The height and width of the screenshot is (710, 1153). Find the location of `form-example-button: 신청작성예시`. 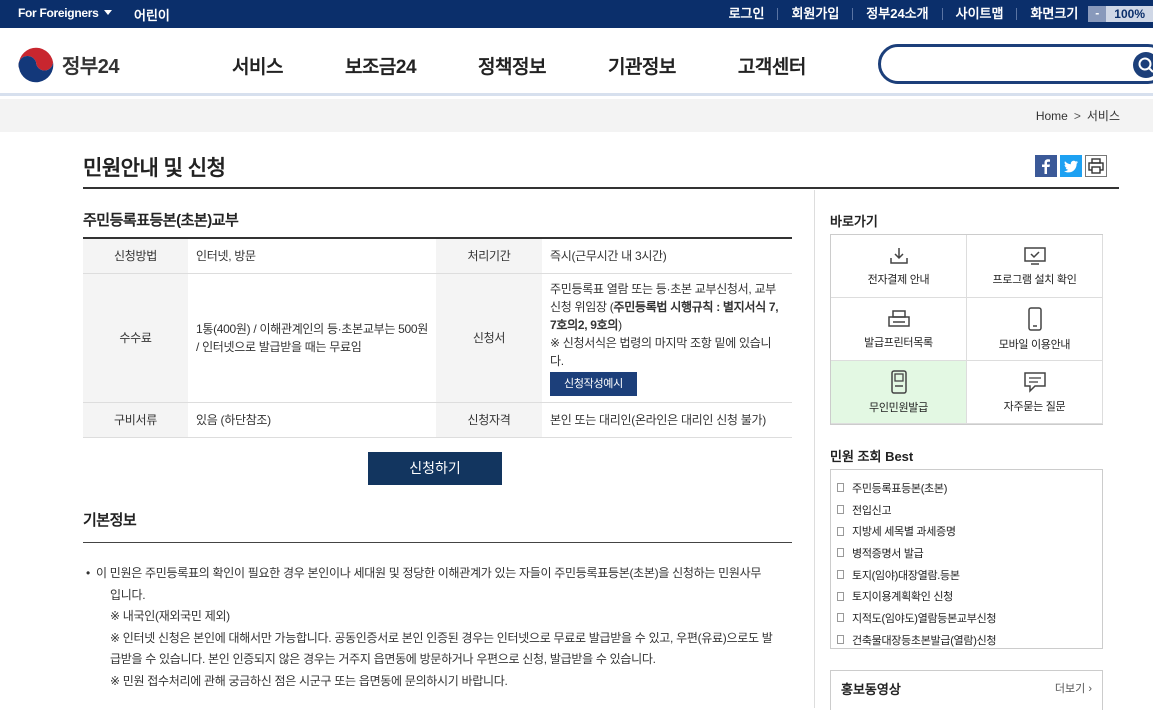

form-example-button: 신청작성예시 is located at coordinates (593, 383).